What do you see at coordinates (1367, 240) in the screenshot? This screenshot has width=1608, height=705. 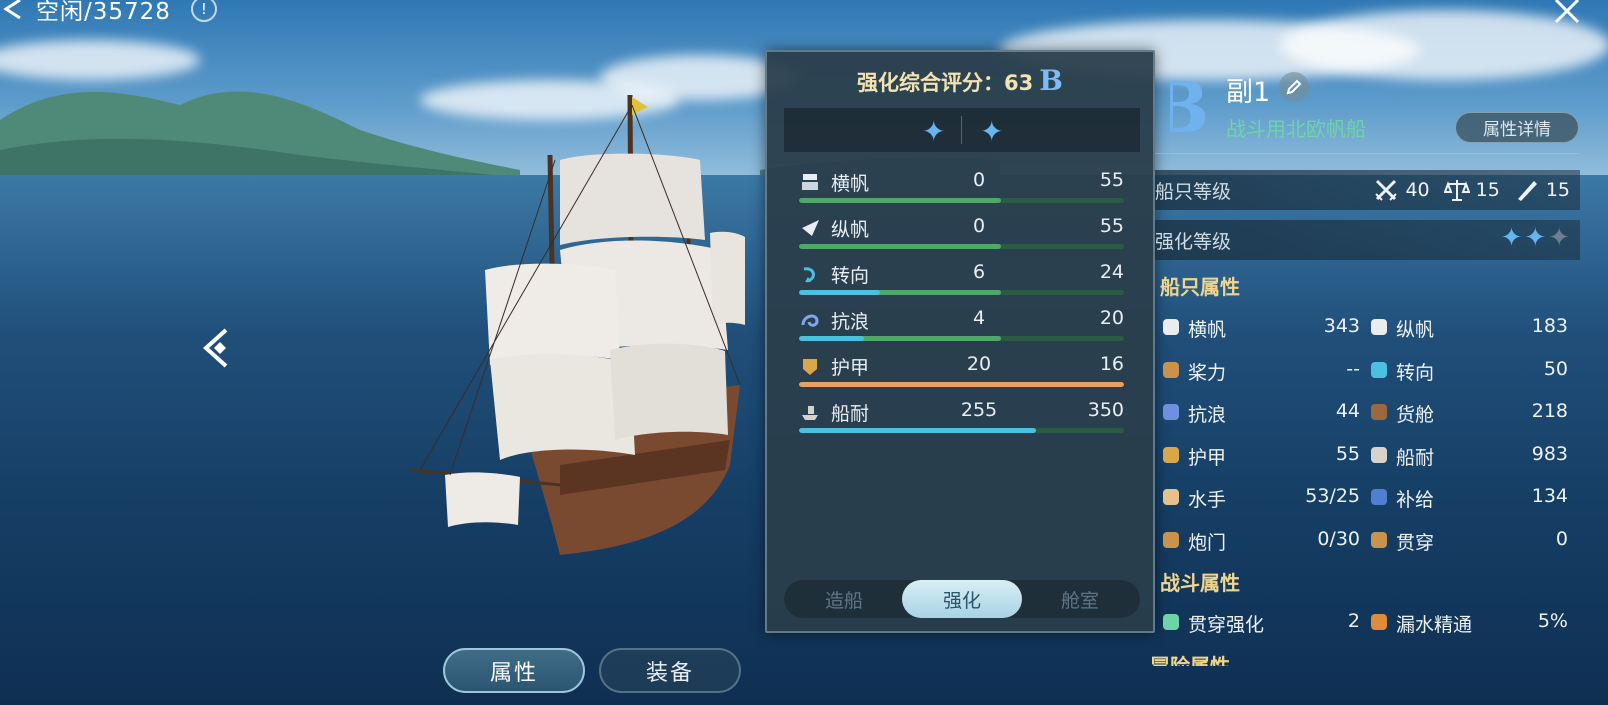 I see `enhance-level-row: 强化等级 ✦✦✦` at bounding box center [1367, 240].